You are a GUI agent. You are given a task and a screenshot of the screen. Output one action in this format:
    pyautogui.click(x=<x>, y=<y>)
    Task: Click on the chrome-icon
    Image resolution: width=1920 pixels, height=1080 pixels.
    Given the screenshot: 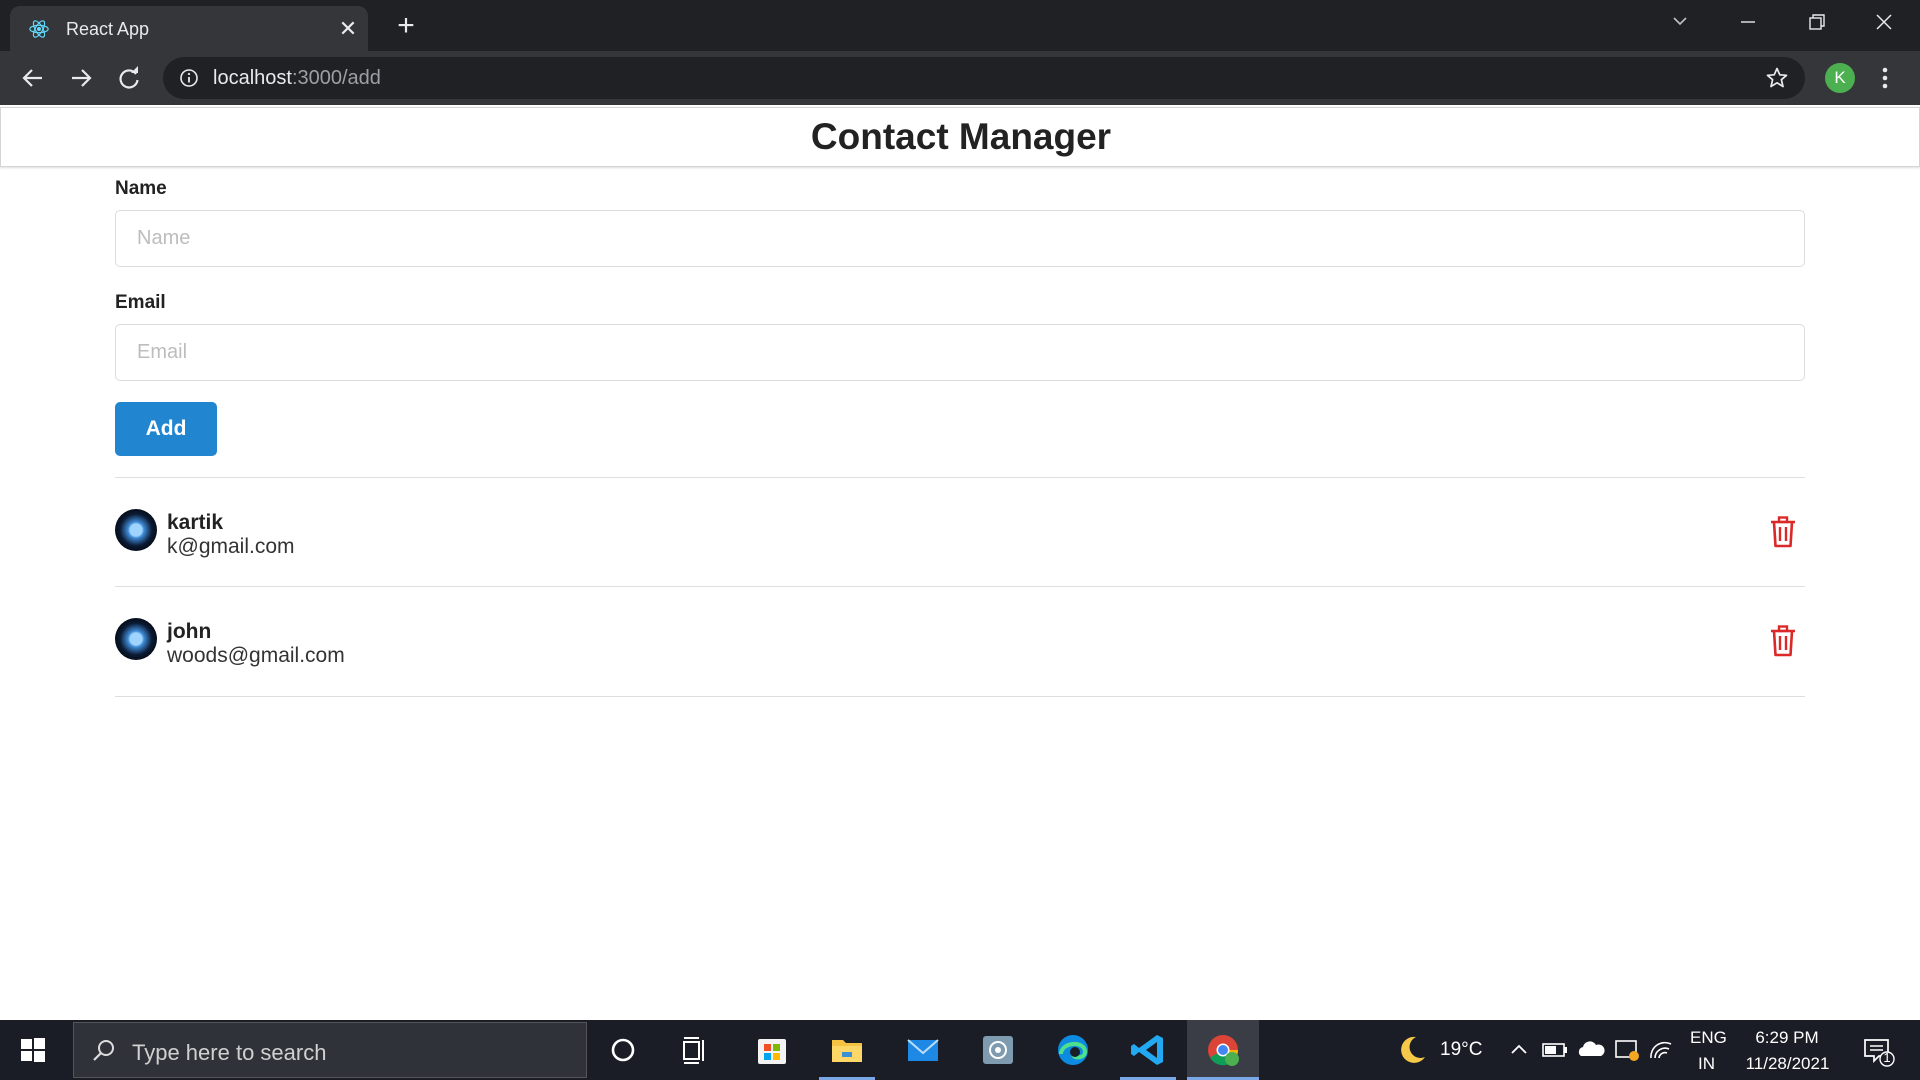 What is the action you would take?
    pyautogui.click(x=1223, y=1050)
    